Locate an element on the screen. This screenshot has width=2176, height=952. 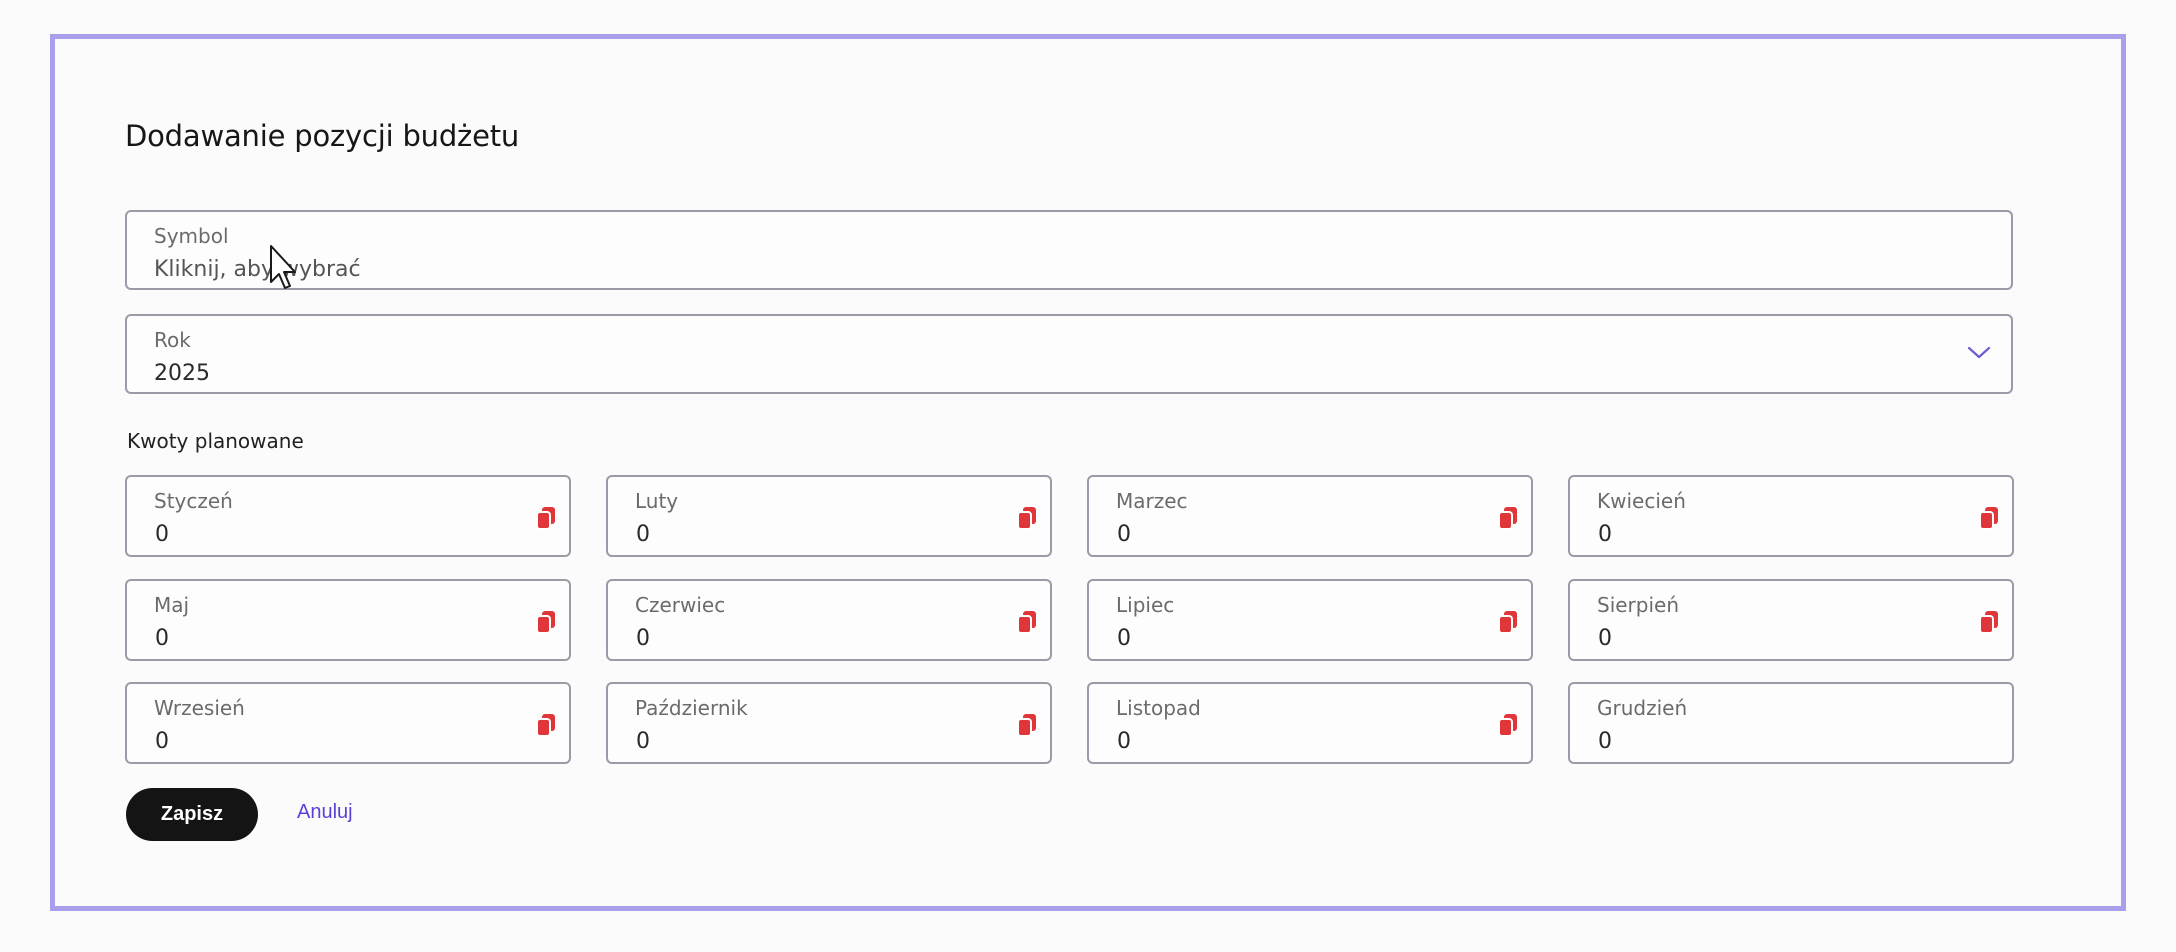
month-field: Maj 0 is located at coordinates (348, 620).